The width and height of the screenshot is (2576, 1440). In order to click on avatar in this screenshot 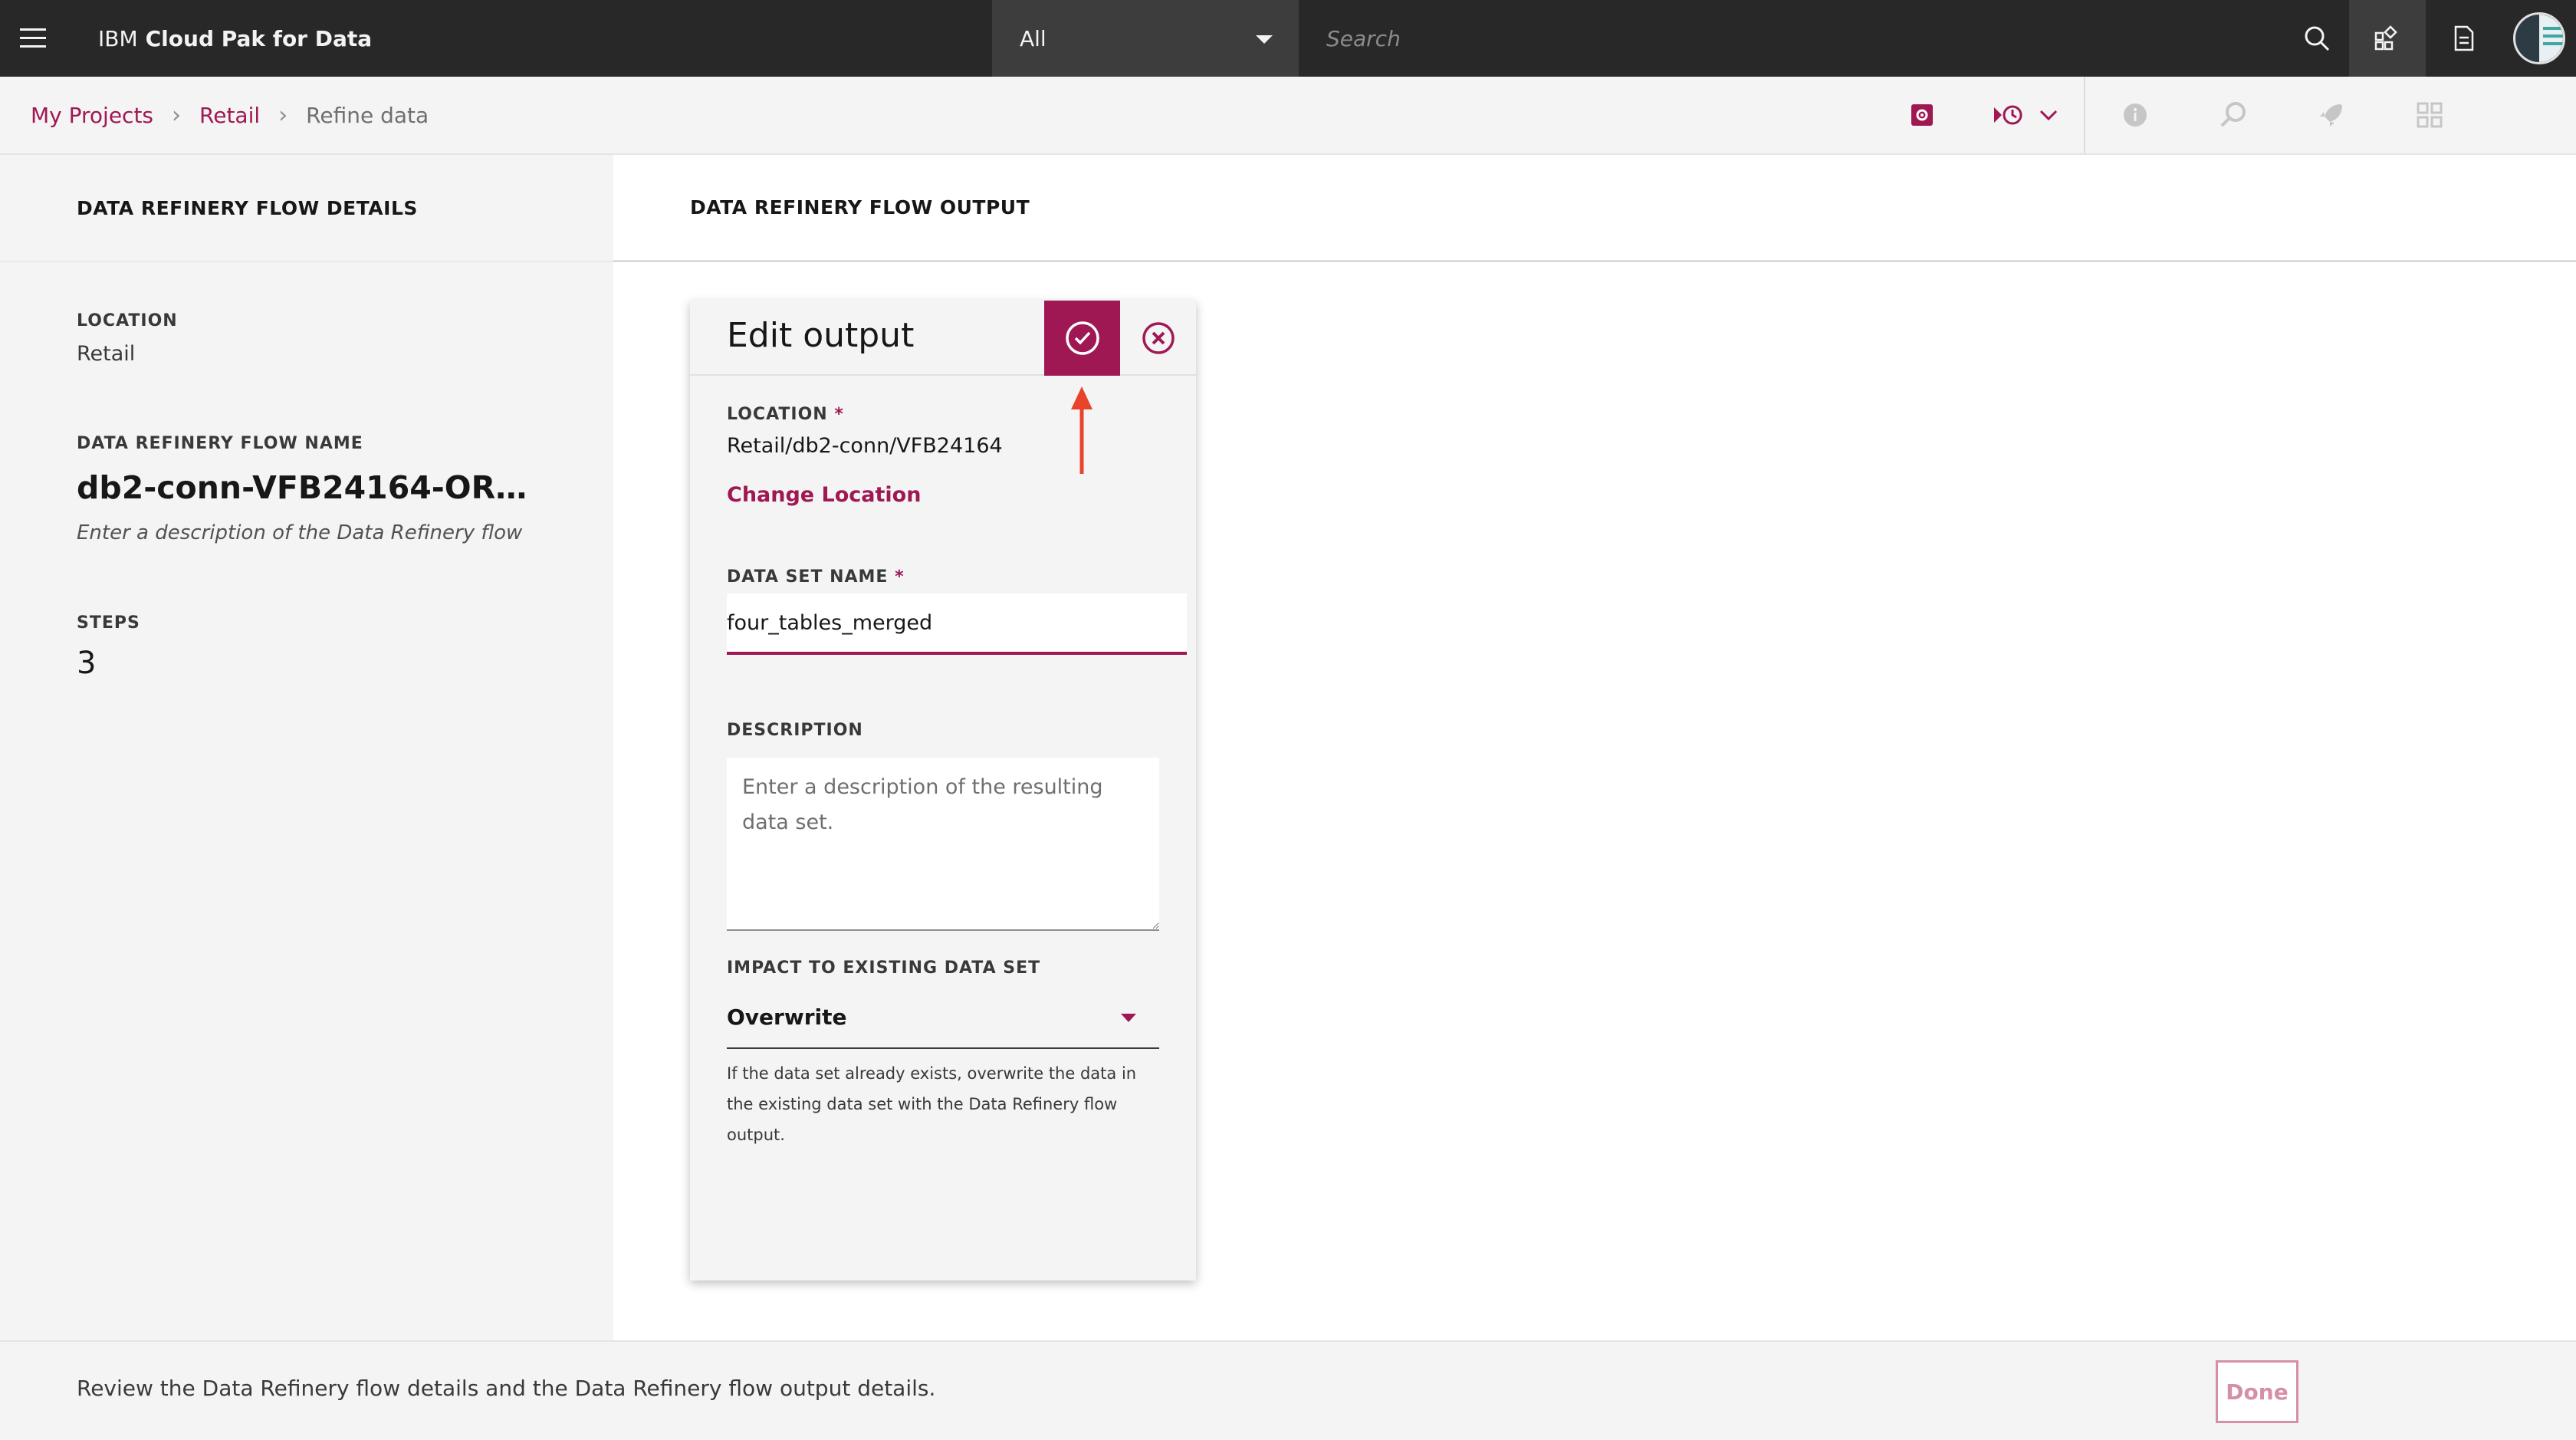, I will do `click(2539, 38)`.